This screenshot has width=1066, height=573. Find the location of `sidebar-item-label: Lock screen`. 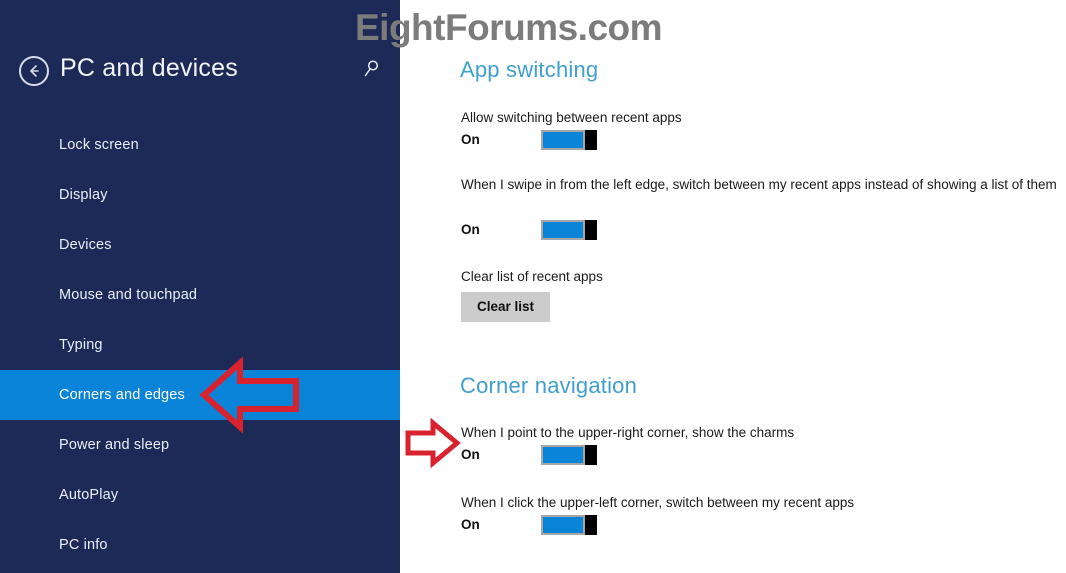

sidebar-item-label: Lock screen is located at coordinates (99, 145).